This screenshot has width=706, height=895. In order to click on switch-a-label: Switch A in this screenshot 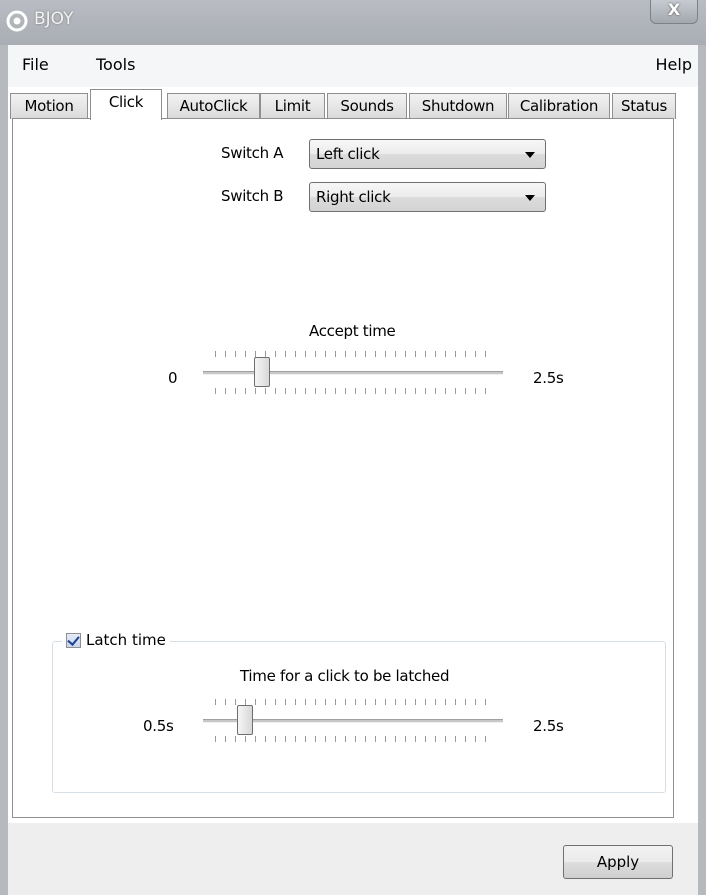, I will do `click(252, 153)`.